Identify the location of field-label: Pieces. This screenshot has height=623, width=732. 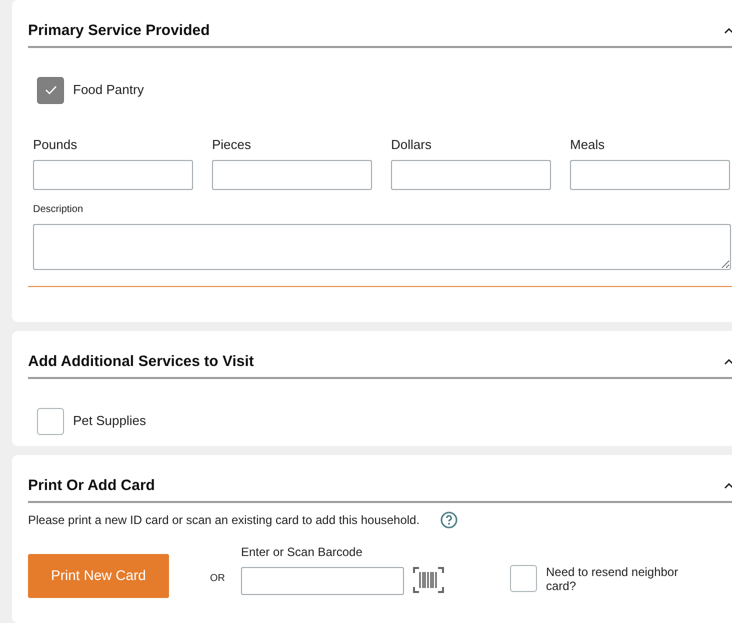
(232, 145).